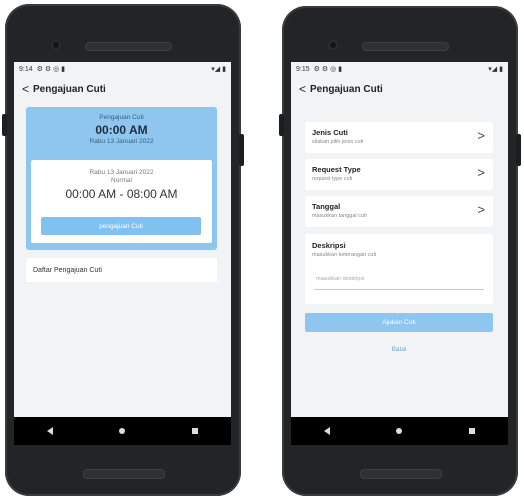 The image size is (524, 500). I want to click on shift-status: Normal, so click(121, 180).